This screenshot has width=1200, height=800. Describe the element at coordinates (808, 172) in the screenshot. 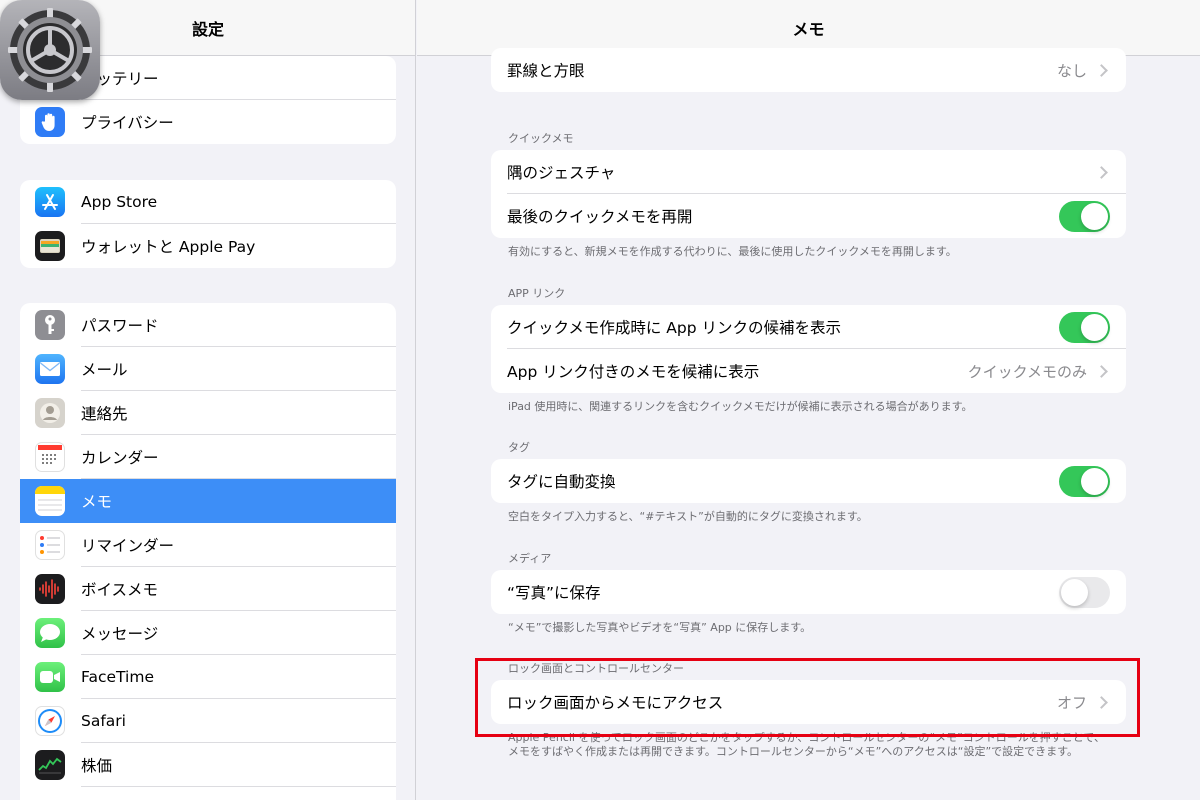

I see `corner-gesture-row: 隅のジェスチャ` at that location.